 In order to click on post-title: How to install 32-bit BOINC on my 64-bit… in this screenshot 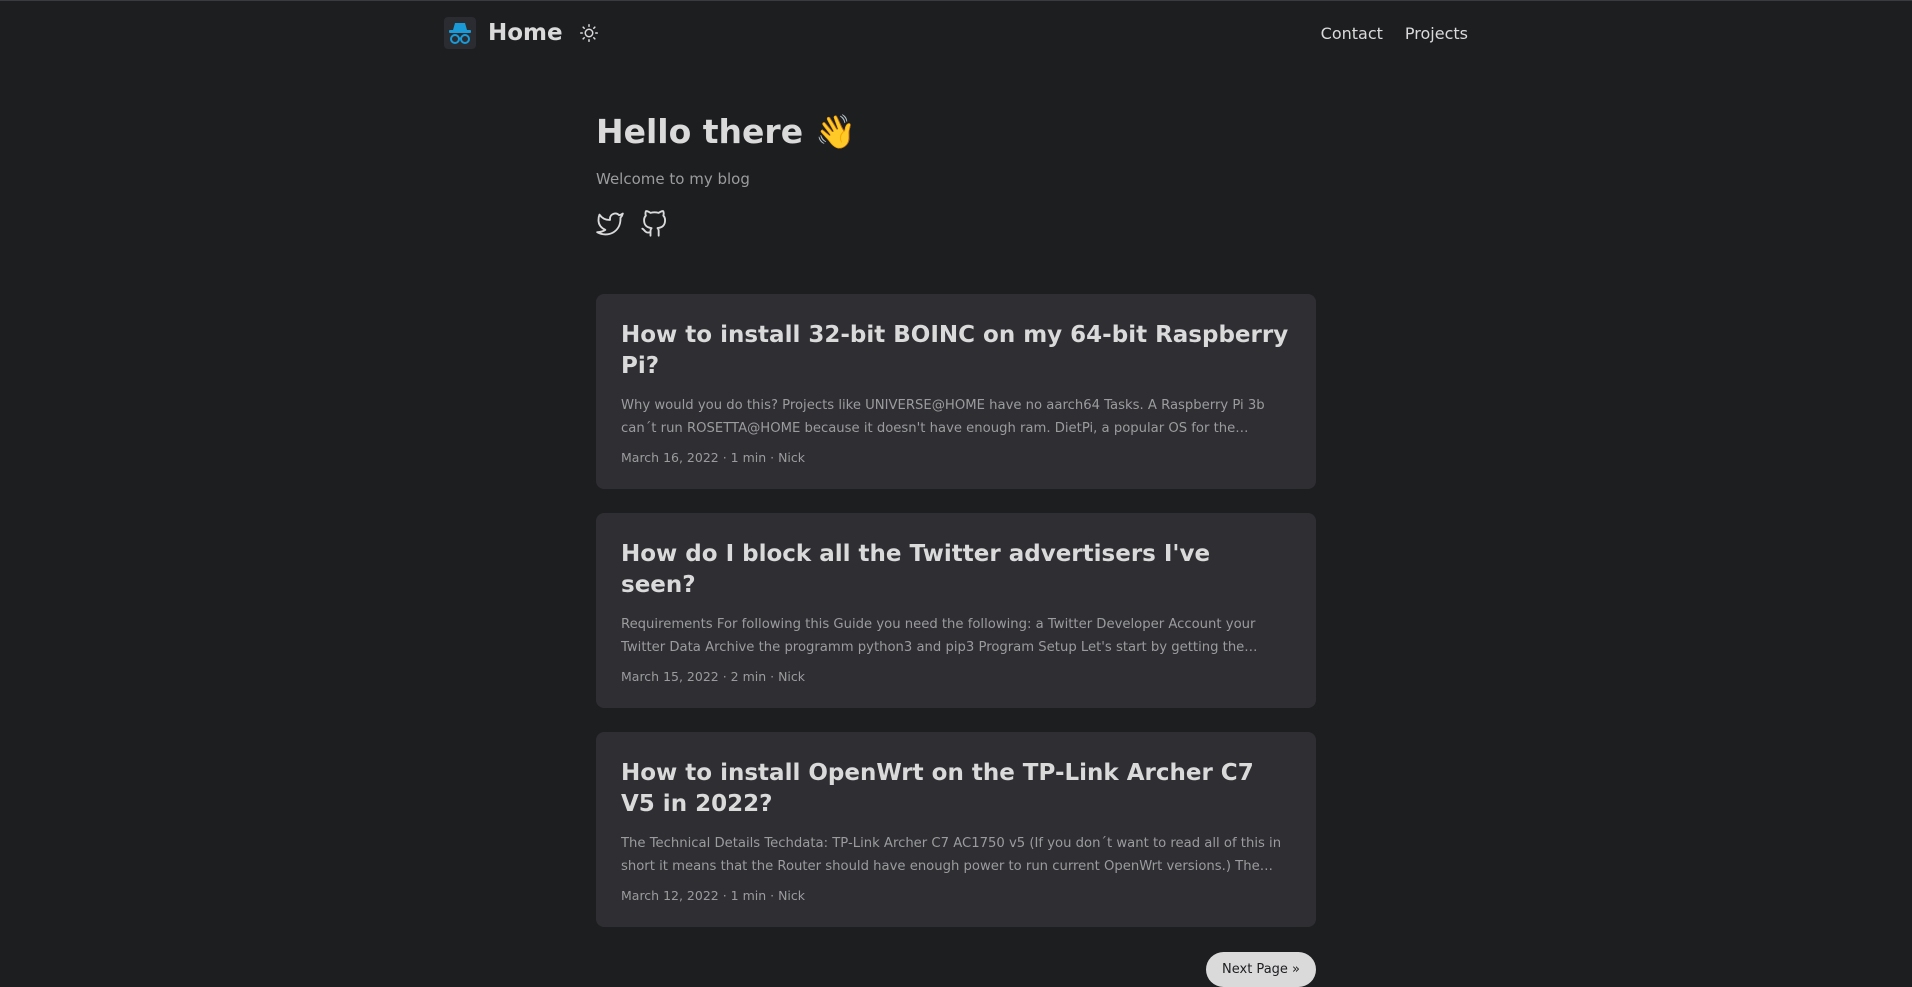, I will do `click(955, 350)`.